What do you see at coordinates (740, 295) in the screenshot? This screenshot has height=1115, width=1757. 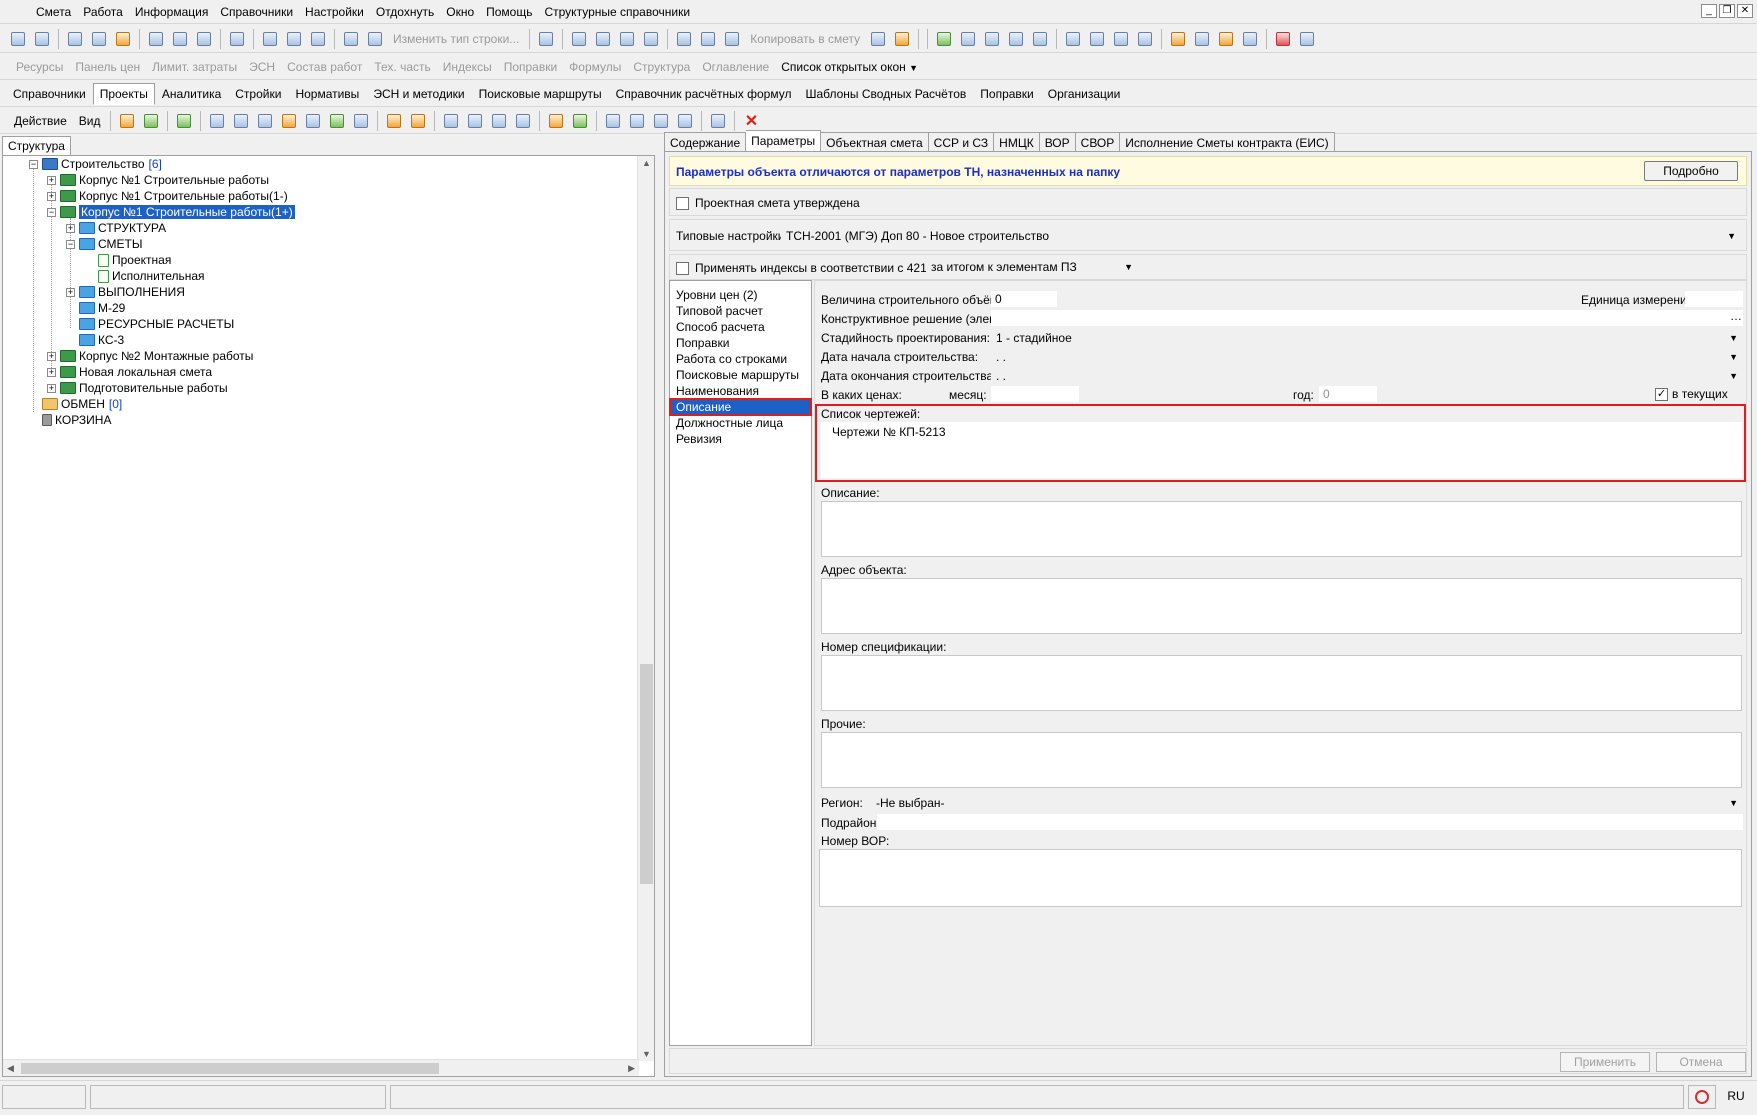 I see `list-item: Уровни цен (2)` at bounding box center [740, 295].